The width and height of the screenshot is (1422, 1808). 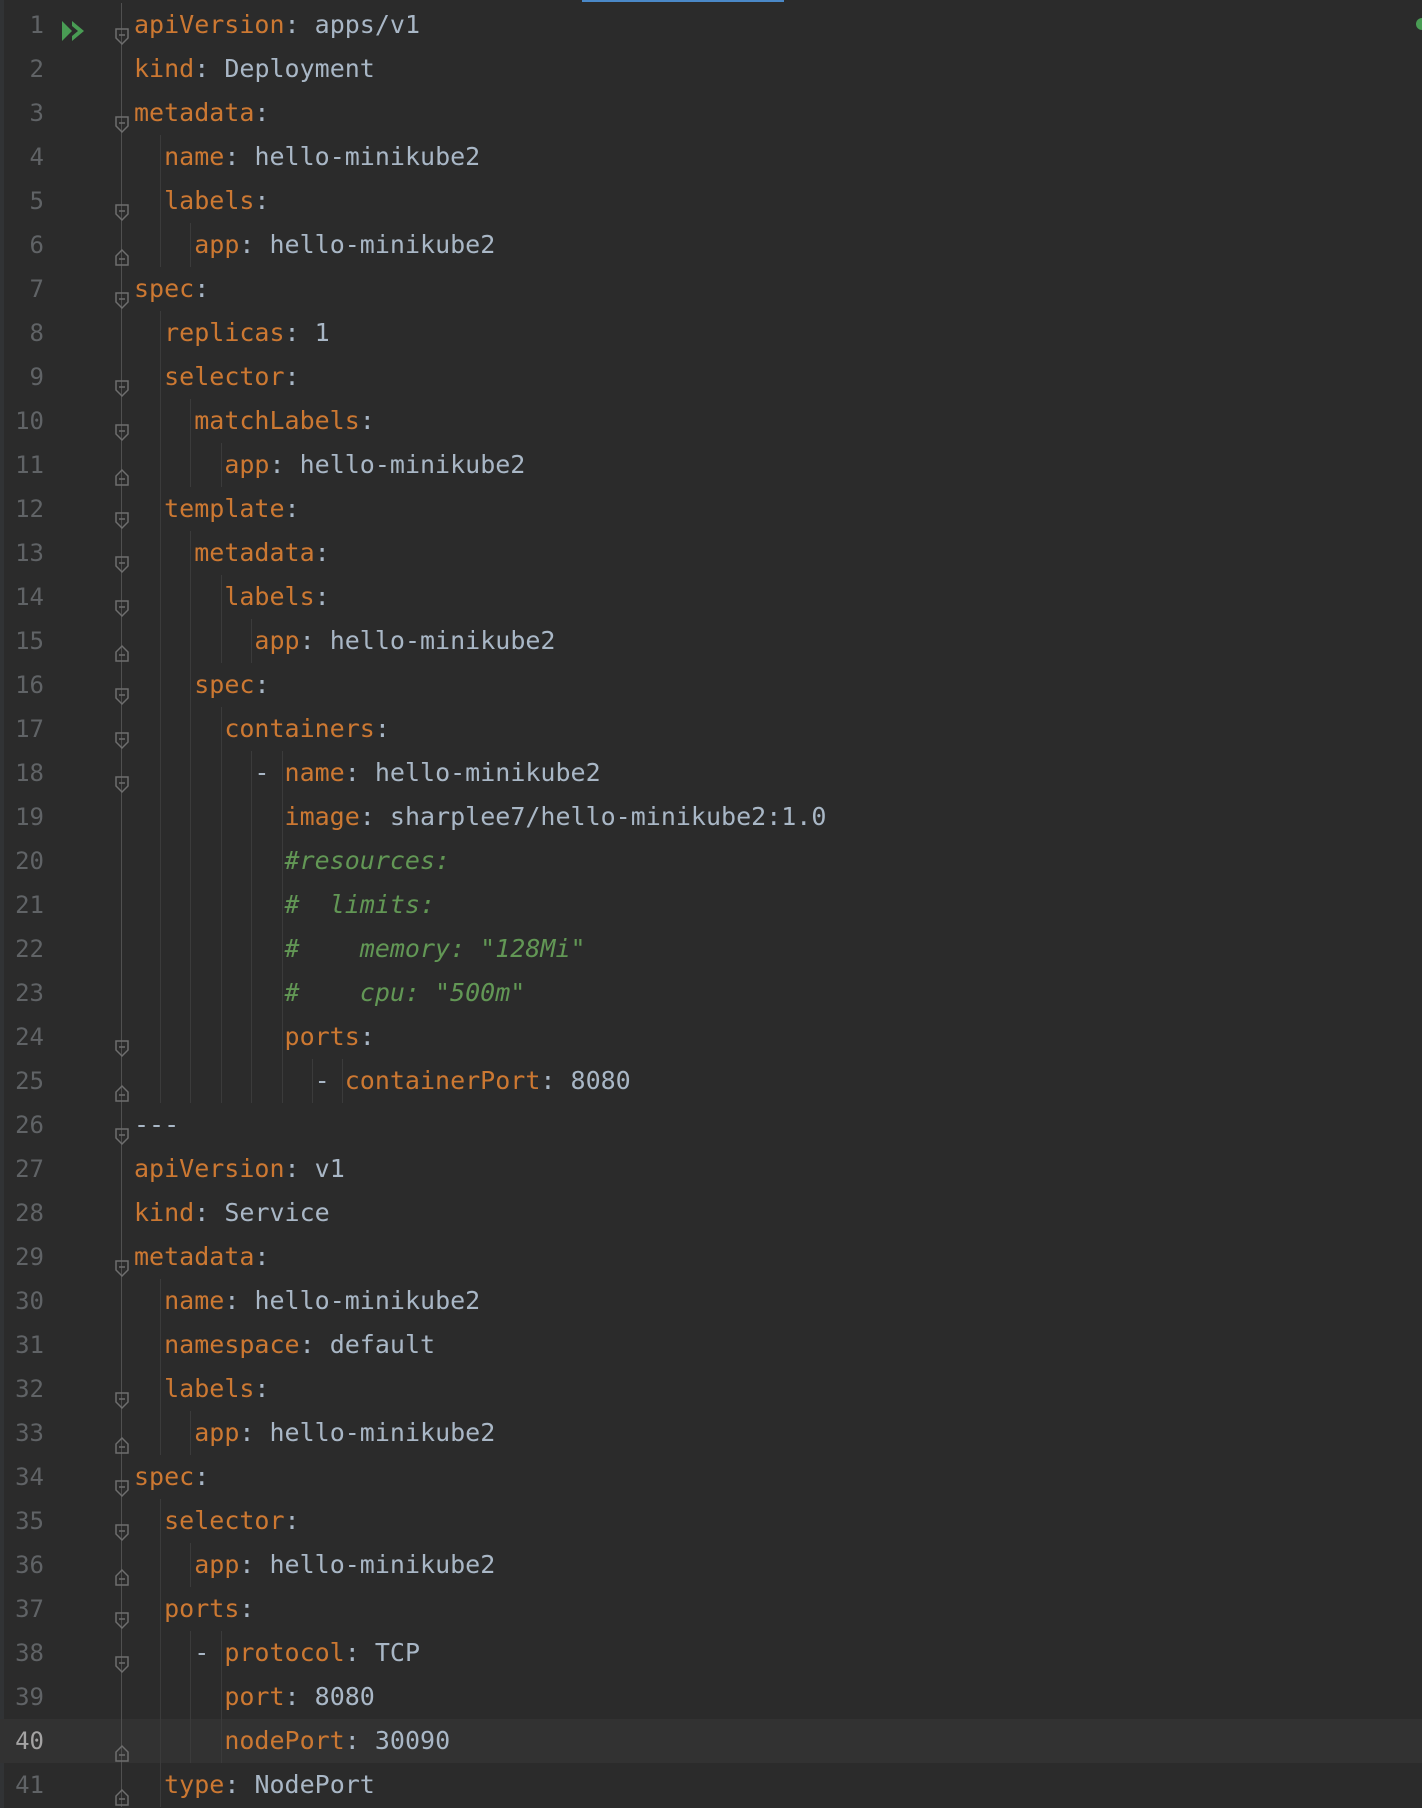 What do you see at coordinates (711, 333) in the screenshot?
I see `code-line: 8 replicas: 1` at bounding box center [711, 333].